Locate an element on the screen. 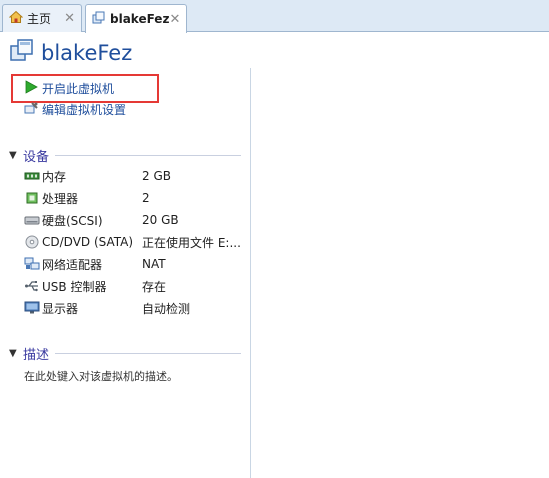  home-icon is located at coordinates (16, 18).